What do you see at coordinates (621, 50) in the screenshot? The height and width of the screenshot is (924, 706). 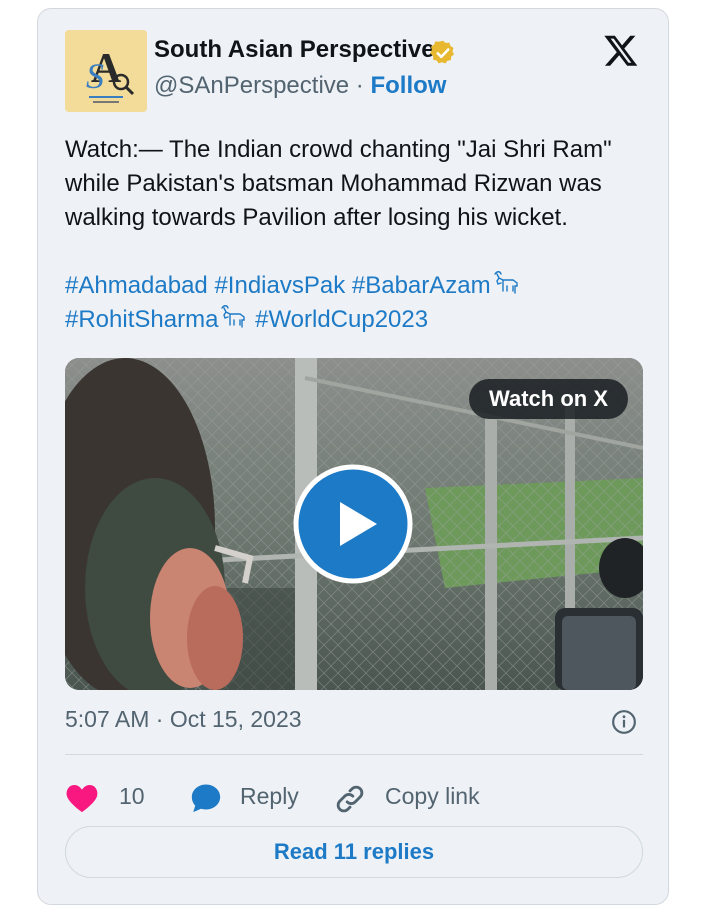 I see `x-logo-icon` at bounding box center [621, 50].